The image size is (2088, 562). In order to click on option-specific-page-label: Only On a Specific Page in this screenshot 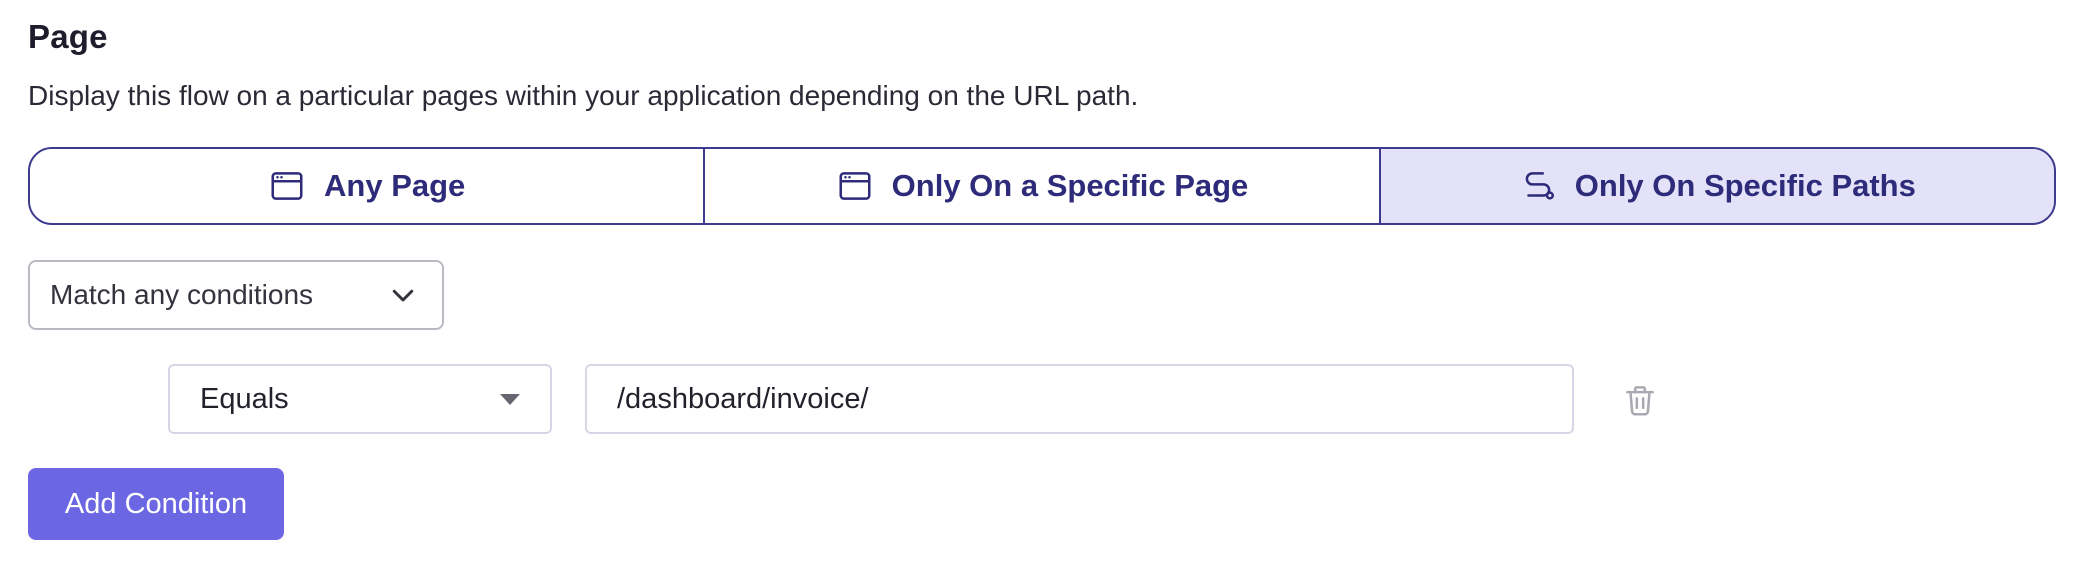, I will do `click(1070, 185)`.